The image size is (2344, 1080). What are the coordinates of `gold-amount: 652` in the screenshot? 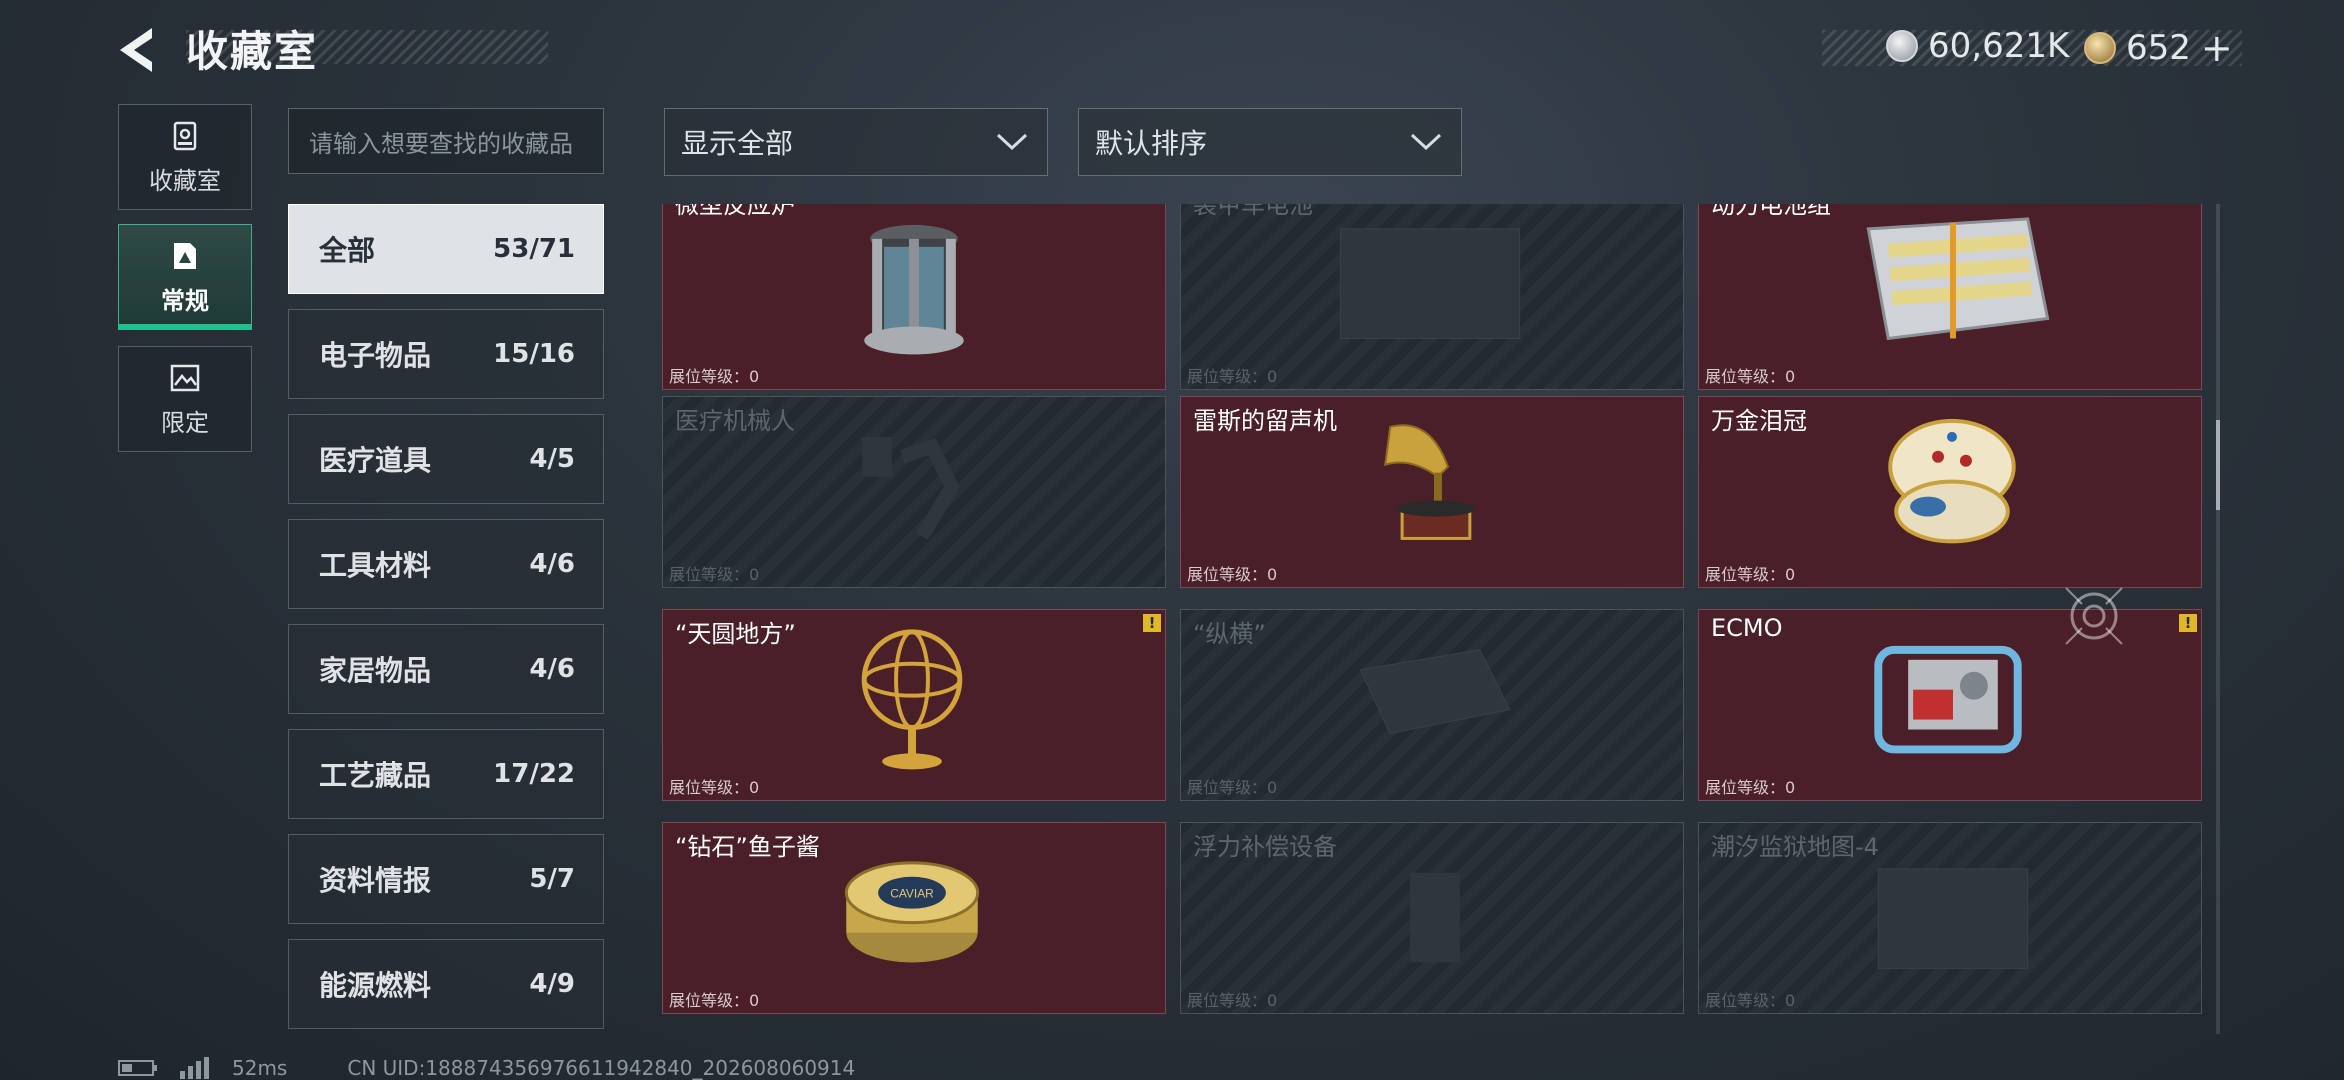 It's located at (2158, 48).